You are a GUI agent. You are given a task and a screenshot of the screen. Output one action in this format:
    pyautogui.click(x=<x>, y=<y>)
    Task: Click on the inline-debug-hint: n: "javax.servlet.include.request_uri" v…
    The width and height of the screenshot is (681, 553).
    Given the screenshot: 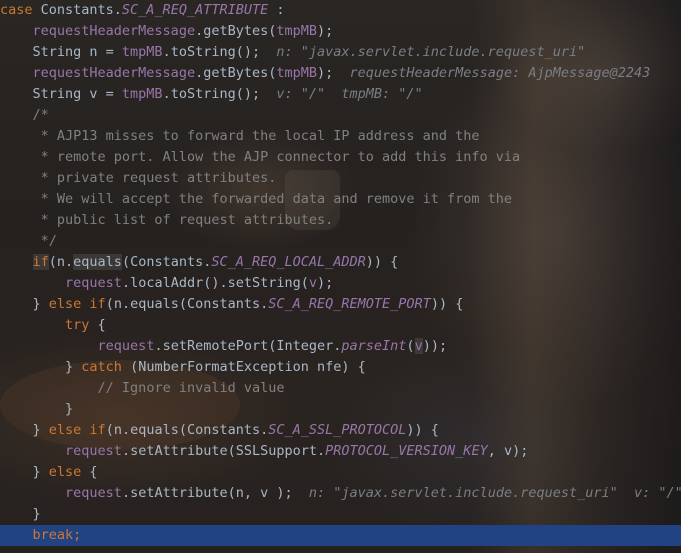 What is the action you would take?
    pyautogui.click(x=486, y=493)
    